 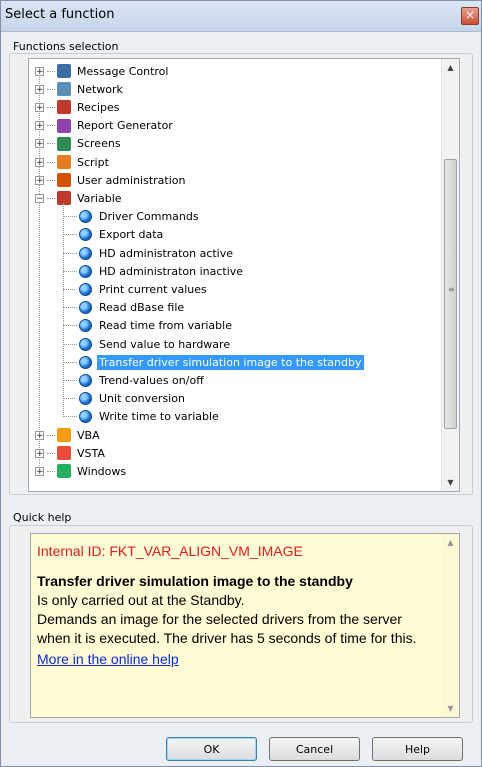 What do you see at coordinates (450, 482) in the screenshot?
I see `scroll-down-arrow-icon: ▼` at bounding box center [450, 482].